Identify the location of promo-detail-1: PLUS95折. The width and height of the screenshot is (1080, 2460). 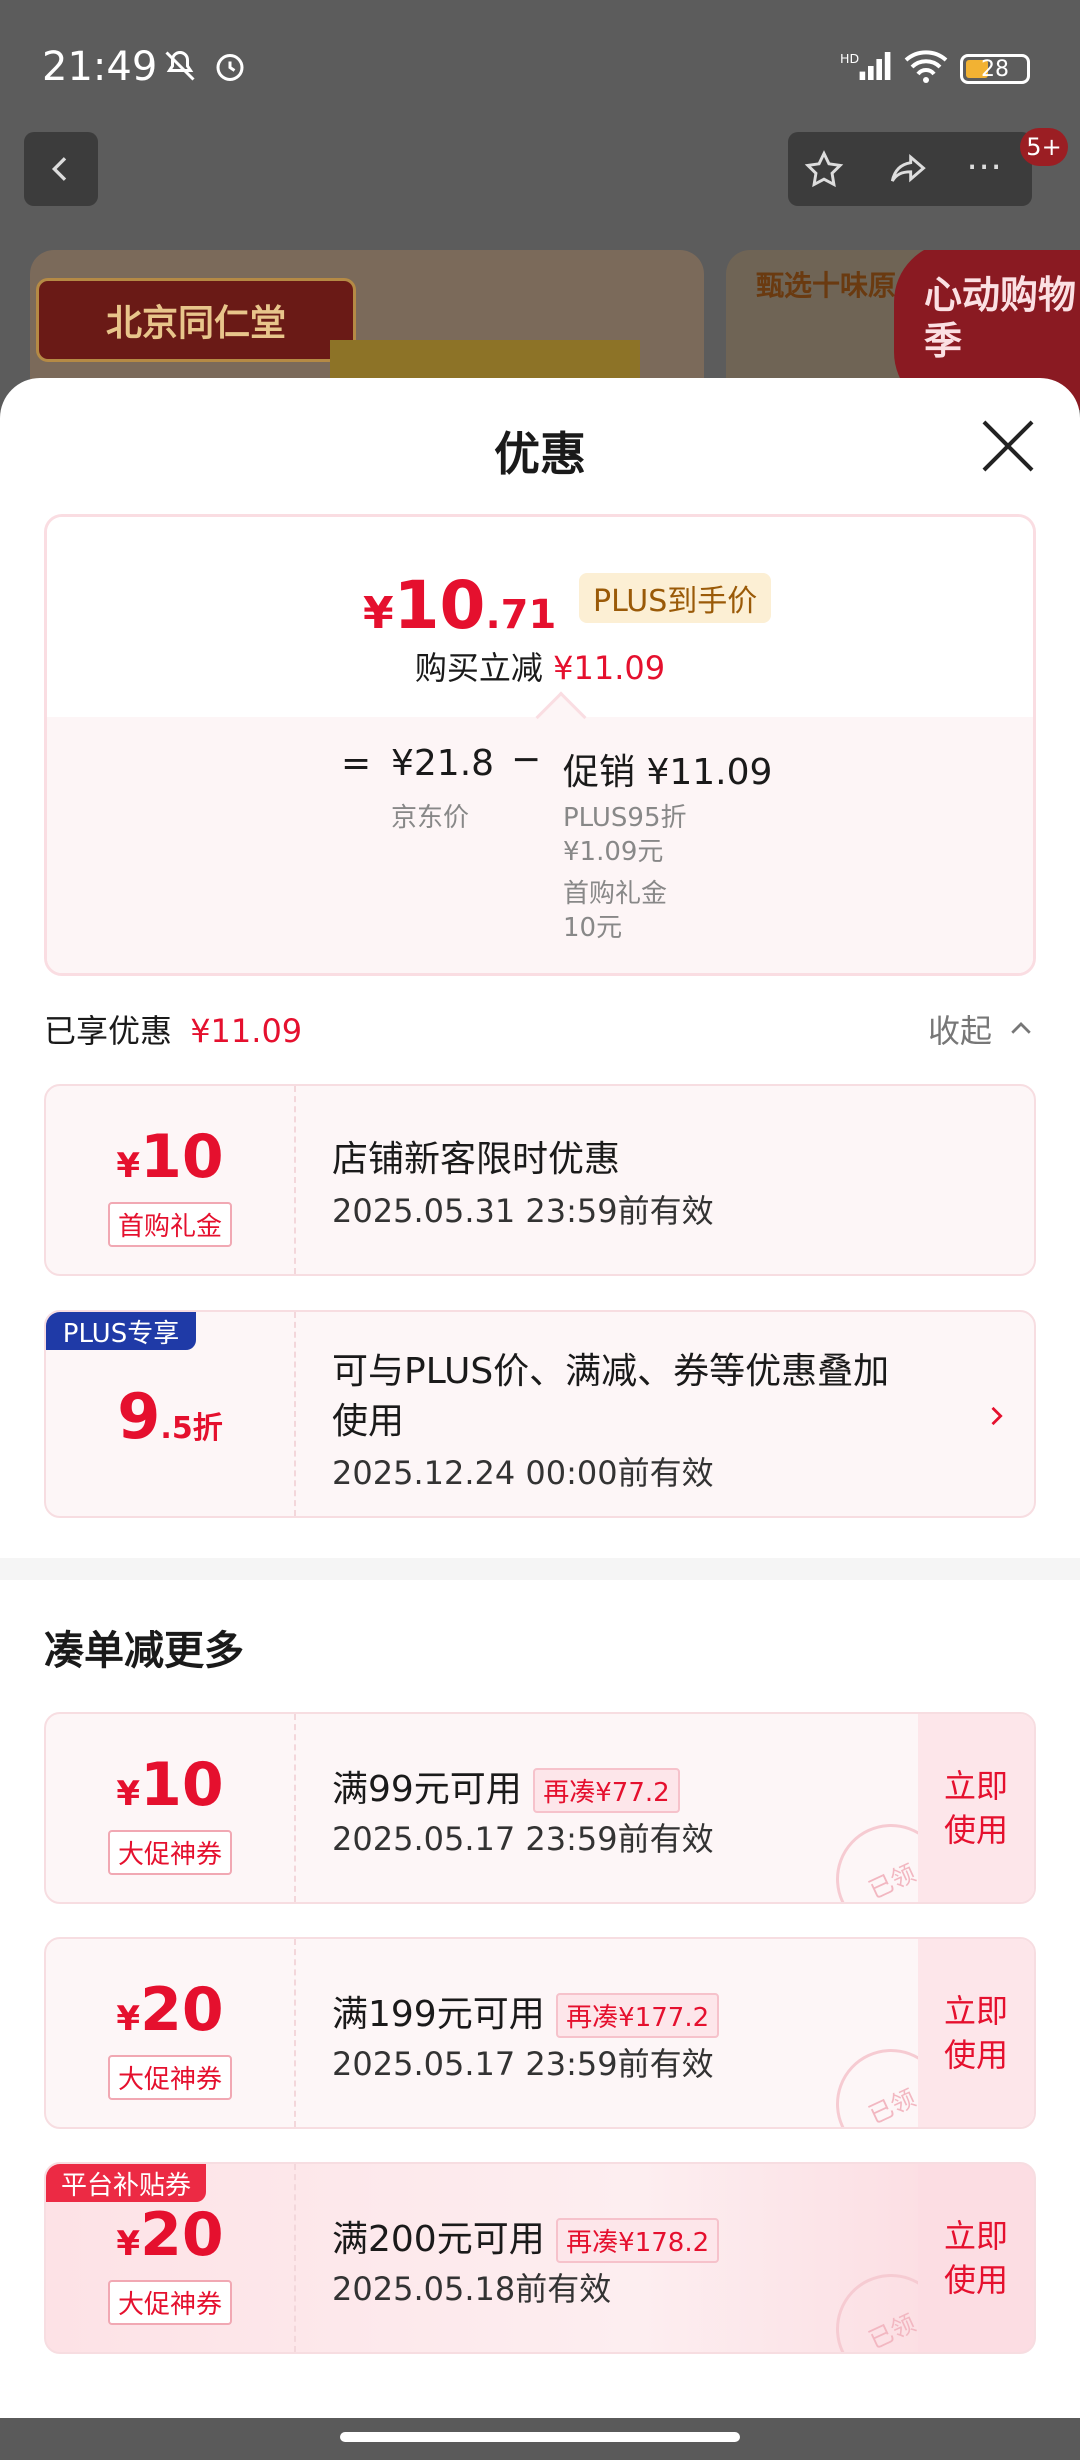
(625, 818).